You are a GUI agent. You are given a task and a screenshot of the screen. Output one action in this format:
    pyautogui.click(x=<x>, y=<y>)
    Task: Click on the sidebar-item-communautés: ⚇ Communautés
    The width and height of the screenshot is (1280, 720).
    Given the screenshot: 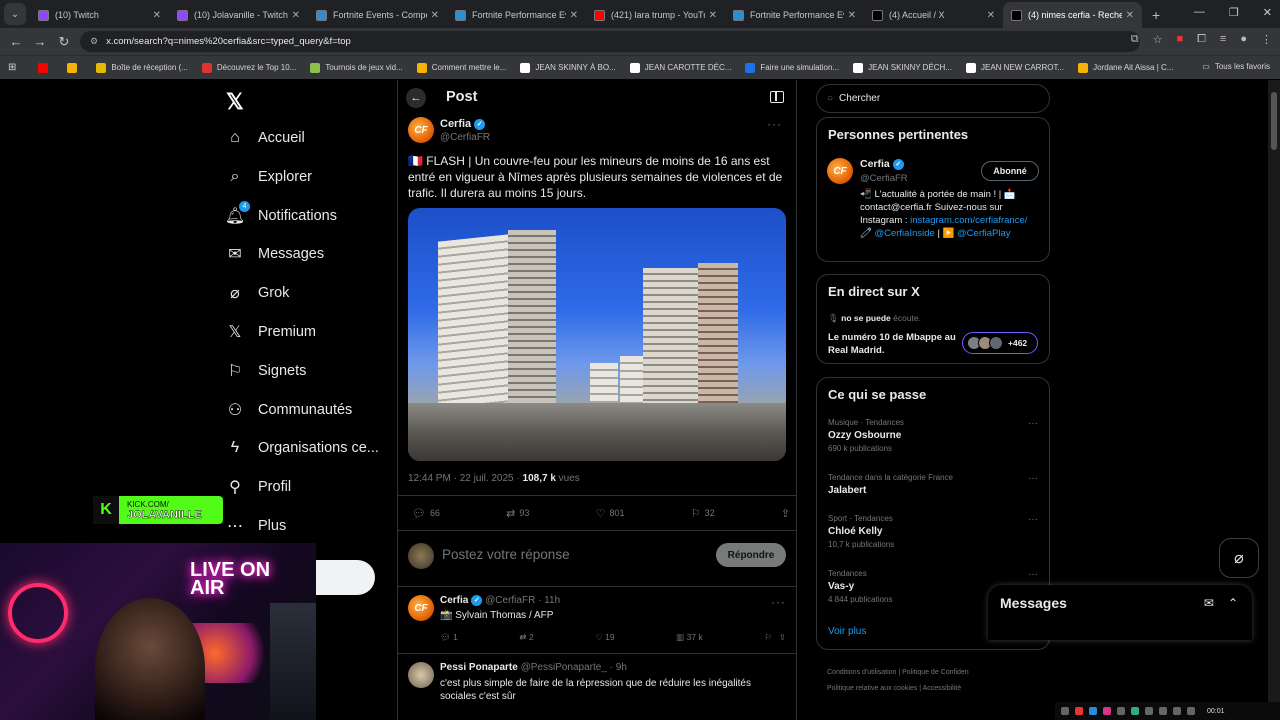 What is the action you would take?
    pyautogui.click(x=289, y=410)
    